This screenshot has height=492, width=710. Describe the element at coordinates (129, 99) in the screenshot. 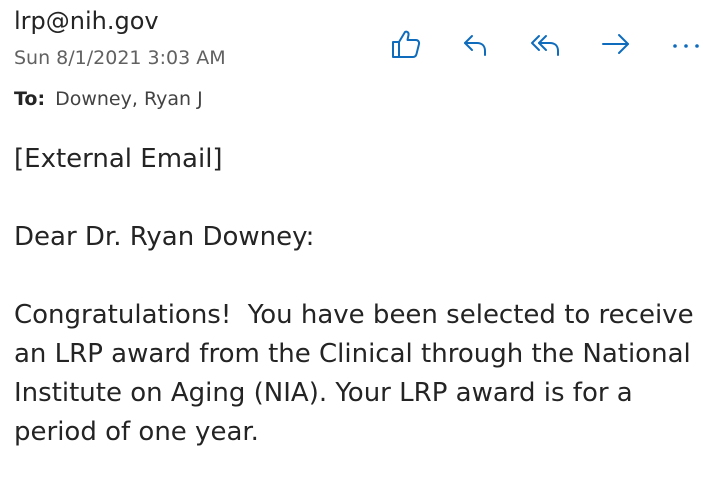

I see `recipient-name: Downey, Ryan J` at that location.